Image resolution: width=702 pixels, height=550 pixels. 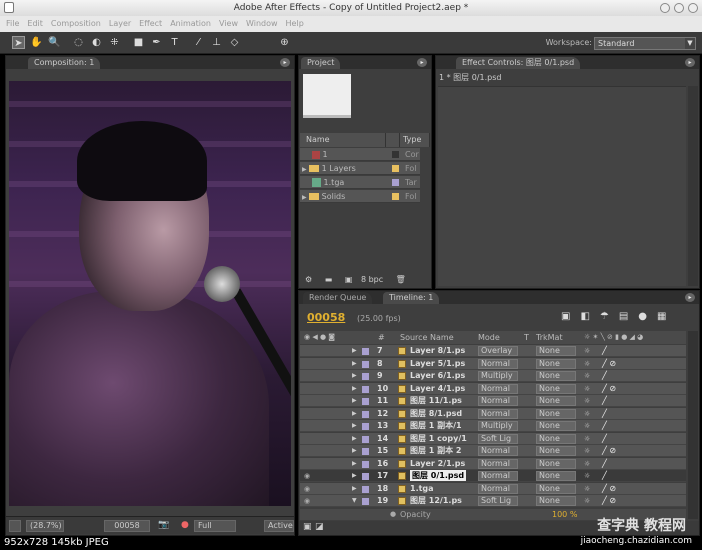 I want to click on column-number: #, so click(x=381, y=337).